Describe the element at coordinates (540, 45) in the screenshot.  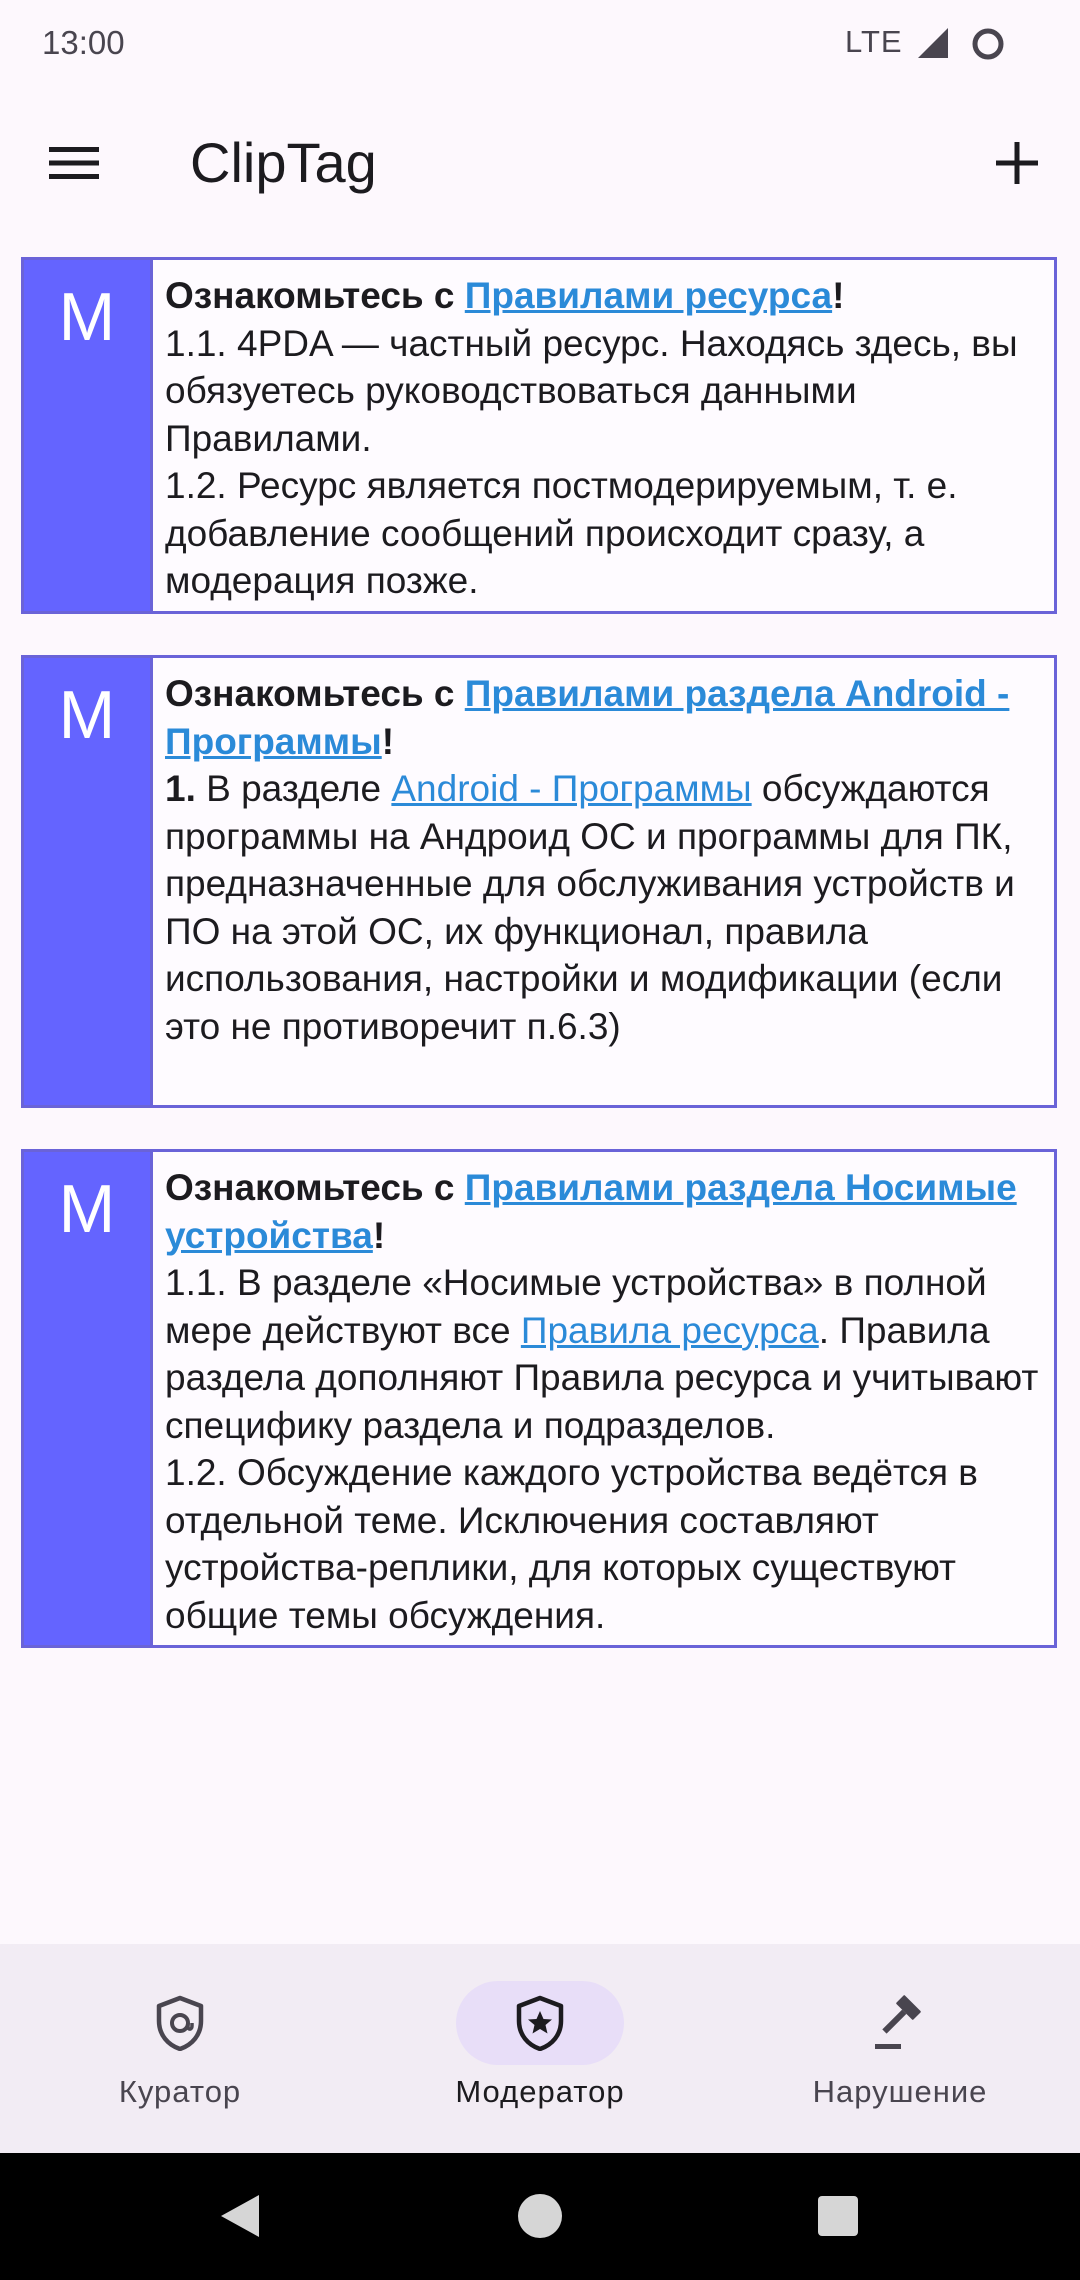
I see `status-bar: 13:00 LTE` at that location.